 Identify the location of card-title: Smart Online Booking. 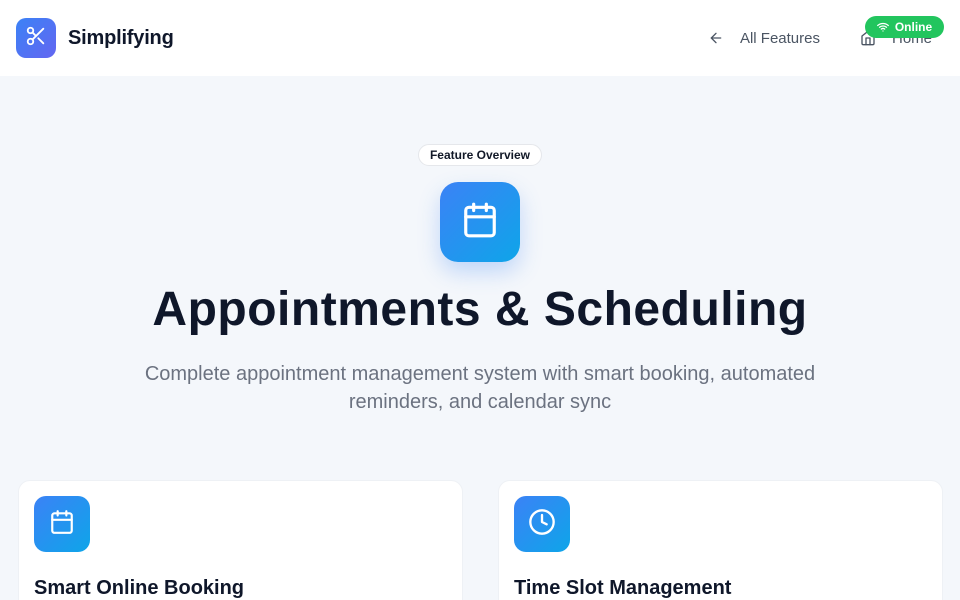
(139, 588).